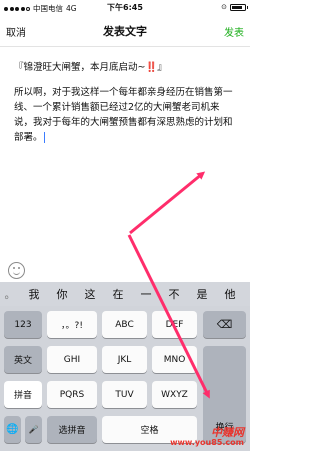 The height and width of the screenshot is (451, 320). Describe the element at coordinates (207, 442) in the screenshot. I see `watermark-url: www.you85.com` at that location.